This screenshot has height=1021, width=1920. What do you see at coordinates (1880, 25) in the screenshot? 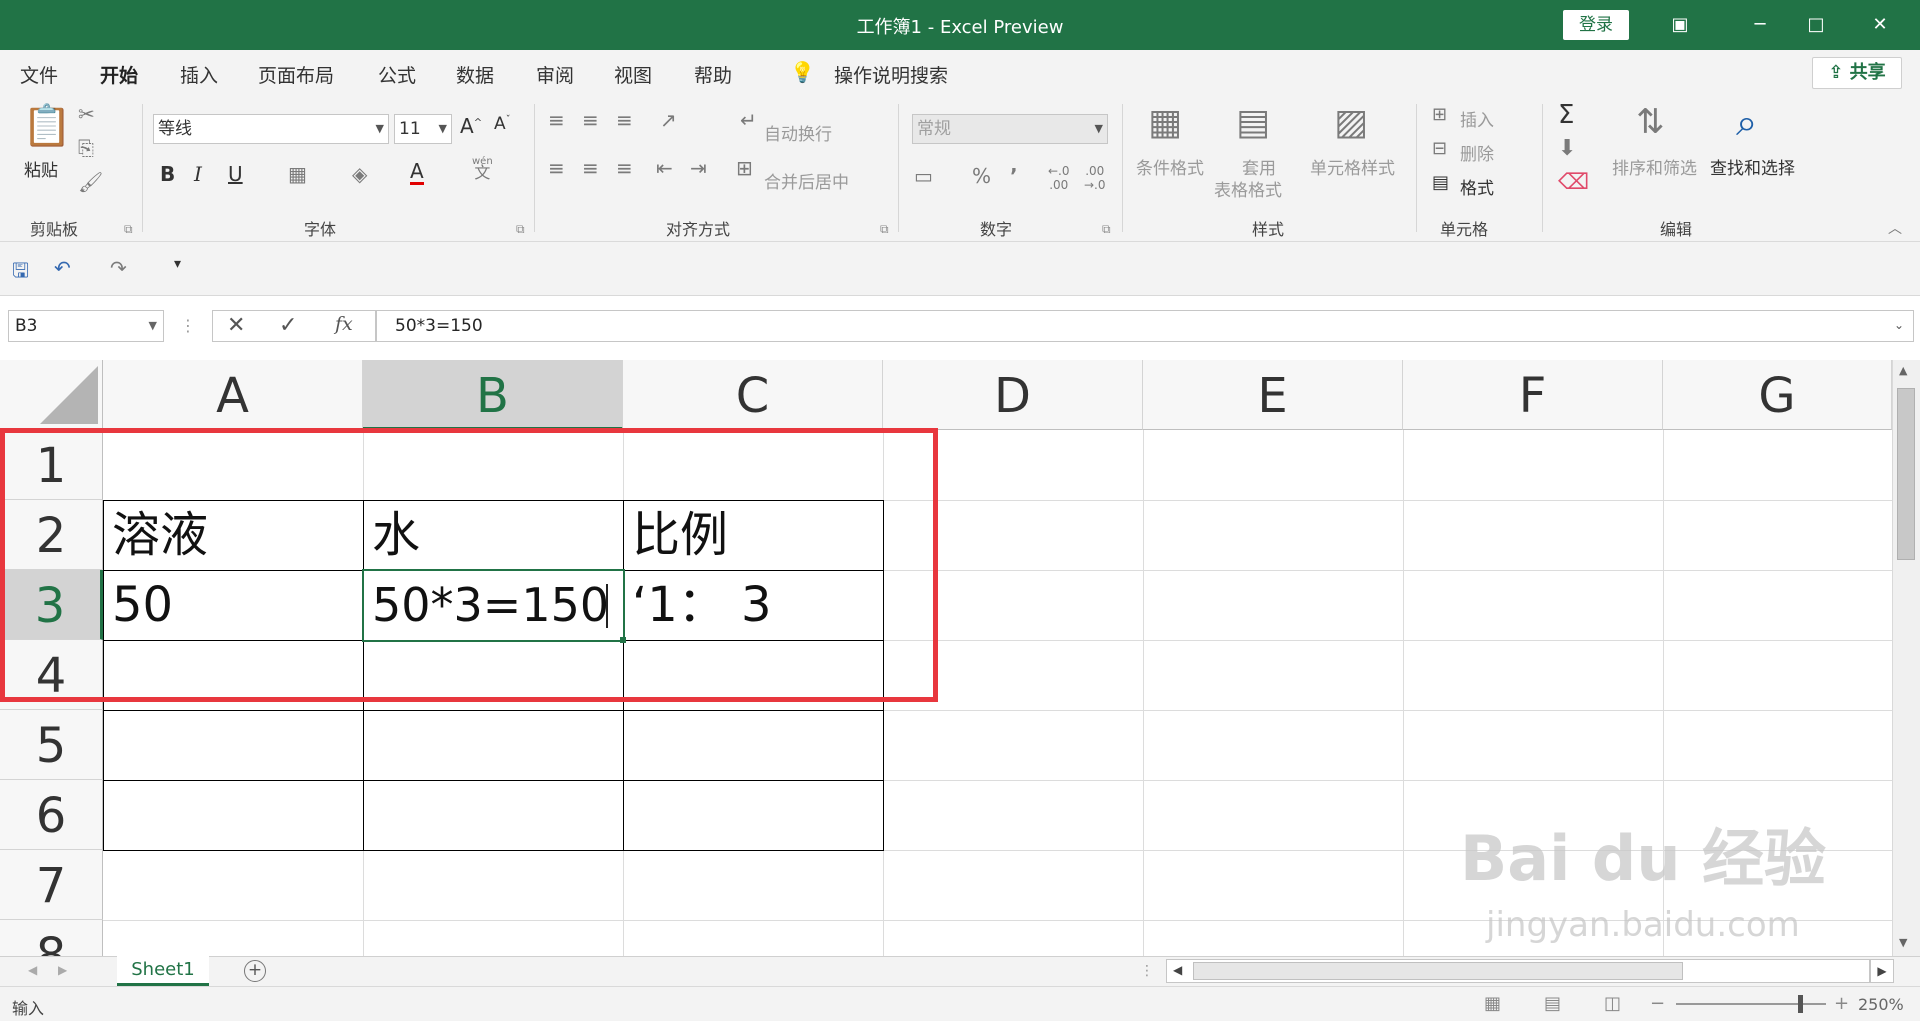
I see `close-icon: ✕` at bounding box center [1880, 25].